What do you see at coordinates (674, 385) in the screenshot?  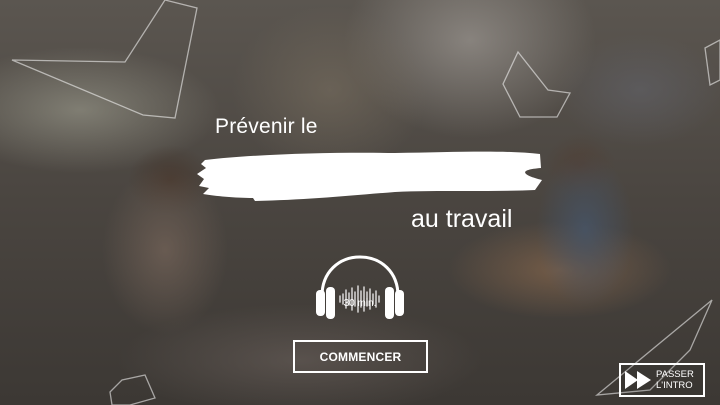 I see `skip-label-line-2: L'INTRO` at bounding box center [674, 385].